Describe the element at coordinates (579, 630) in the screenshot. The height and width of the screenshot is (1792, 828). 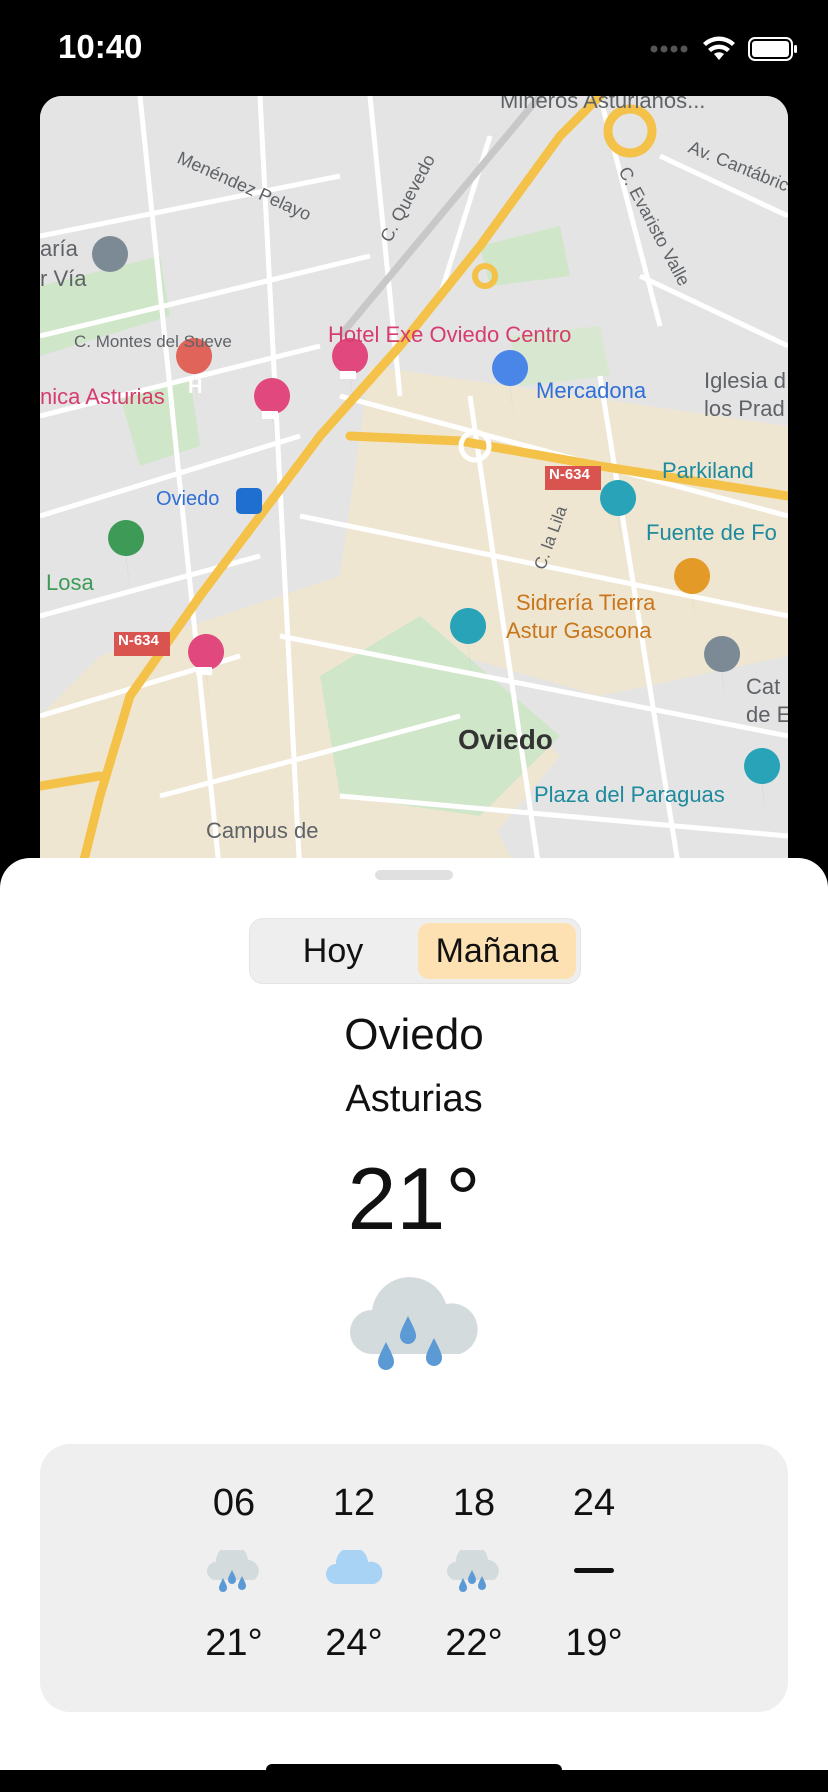
I see `map-label: Astur Gascona` at that location.